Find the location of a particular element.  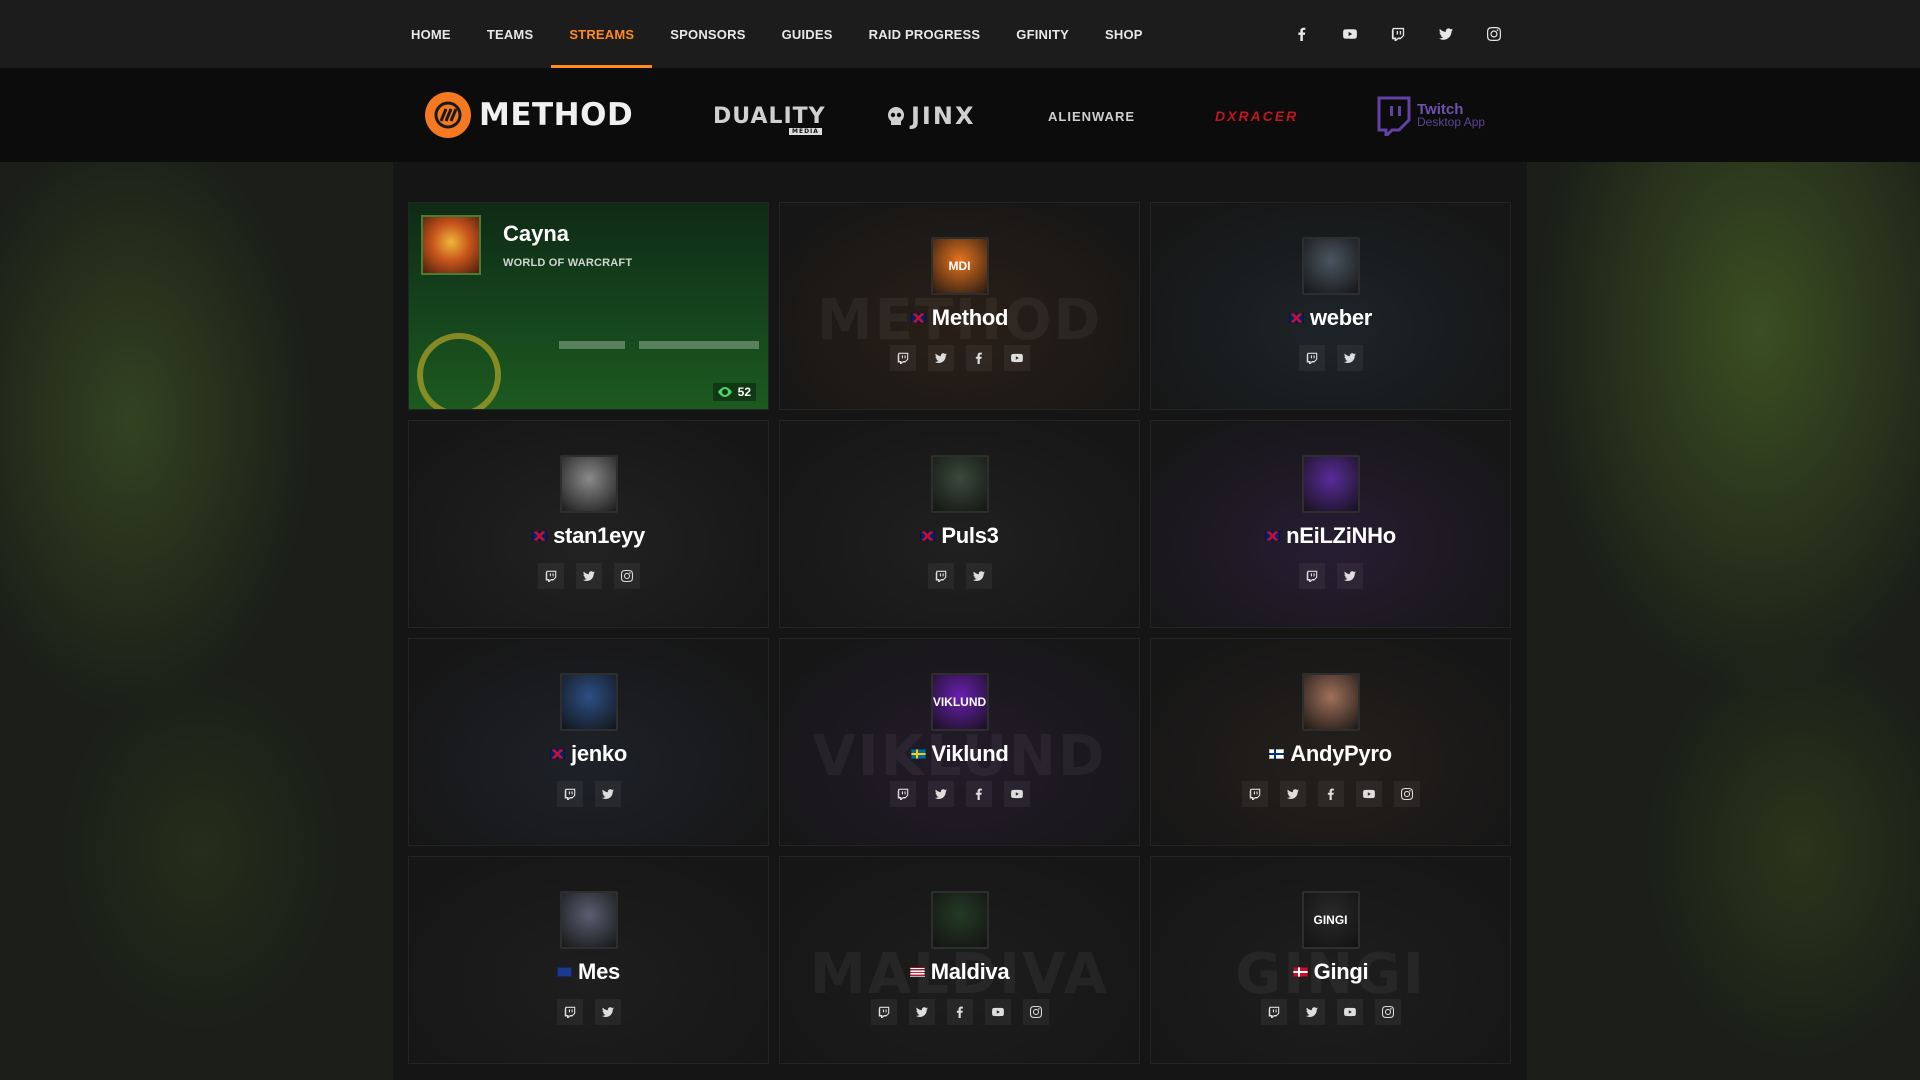

live-stream-avatar is located at coordinates (451, 245).